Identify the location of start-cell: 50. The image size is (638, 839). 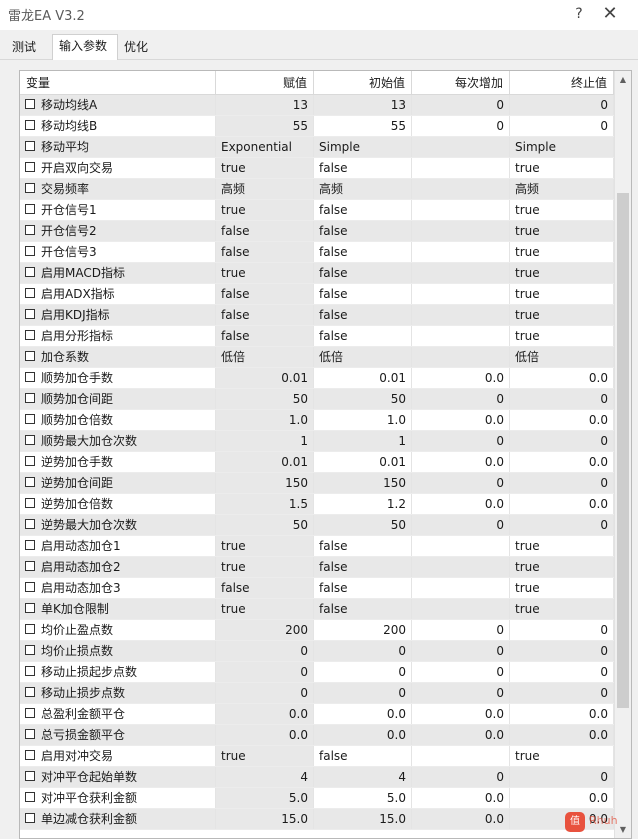
(363, 399).